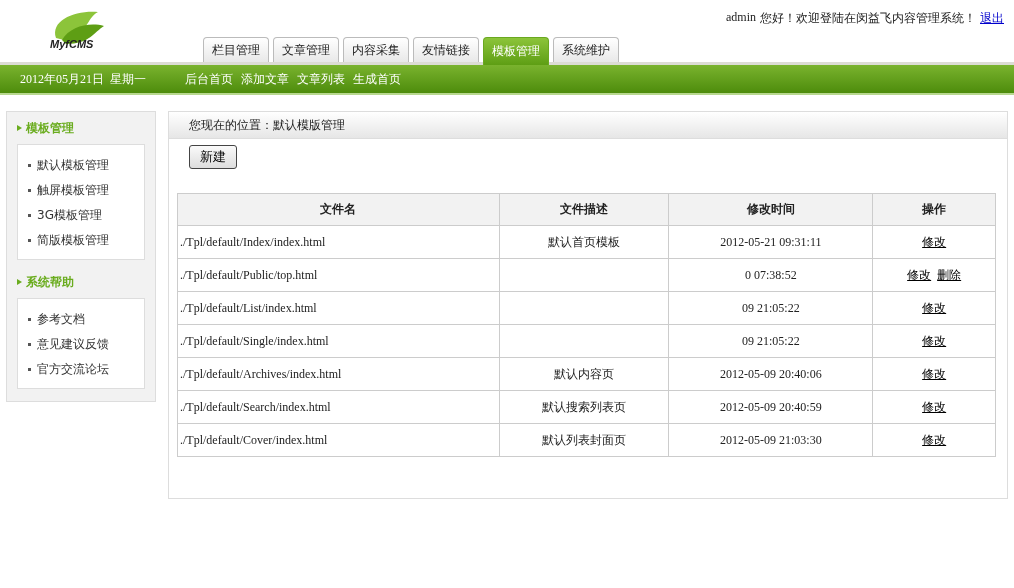  Describe the element at coordinates (992, 18) in the screenshot. I see `logout-link: 退出` at that location.